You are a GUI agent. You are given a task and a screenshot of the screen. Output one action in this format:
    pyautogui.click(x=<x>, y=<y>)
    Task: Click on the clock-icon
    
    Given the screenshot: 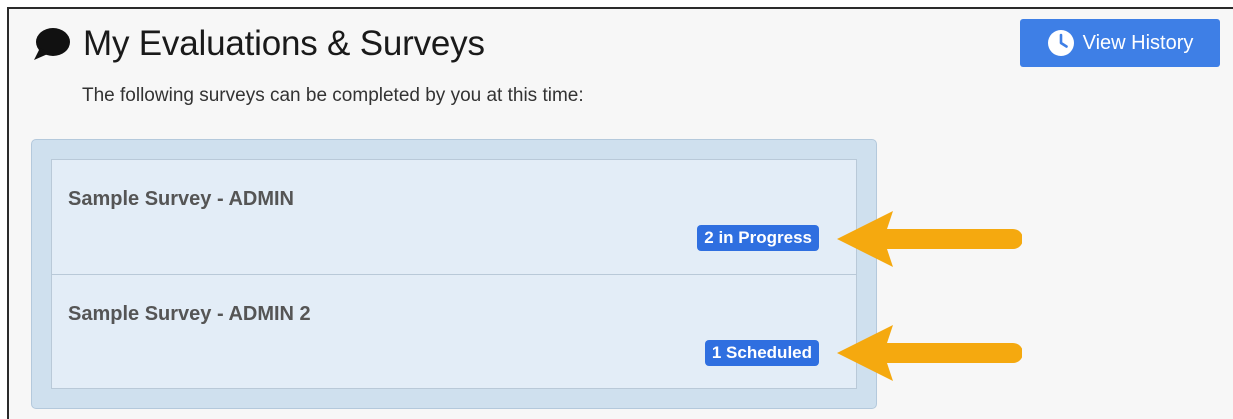 What is the action you would take?
    pyautogui.click(x=1060, y=43)
    